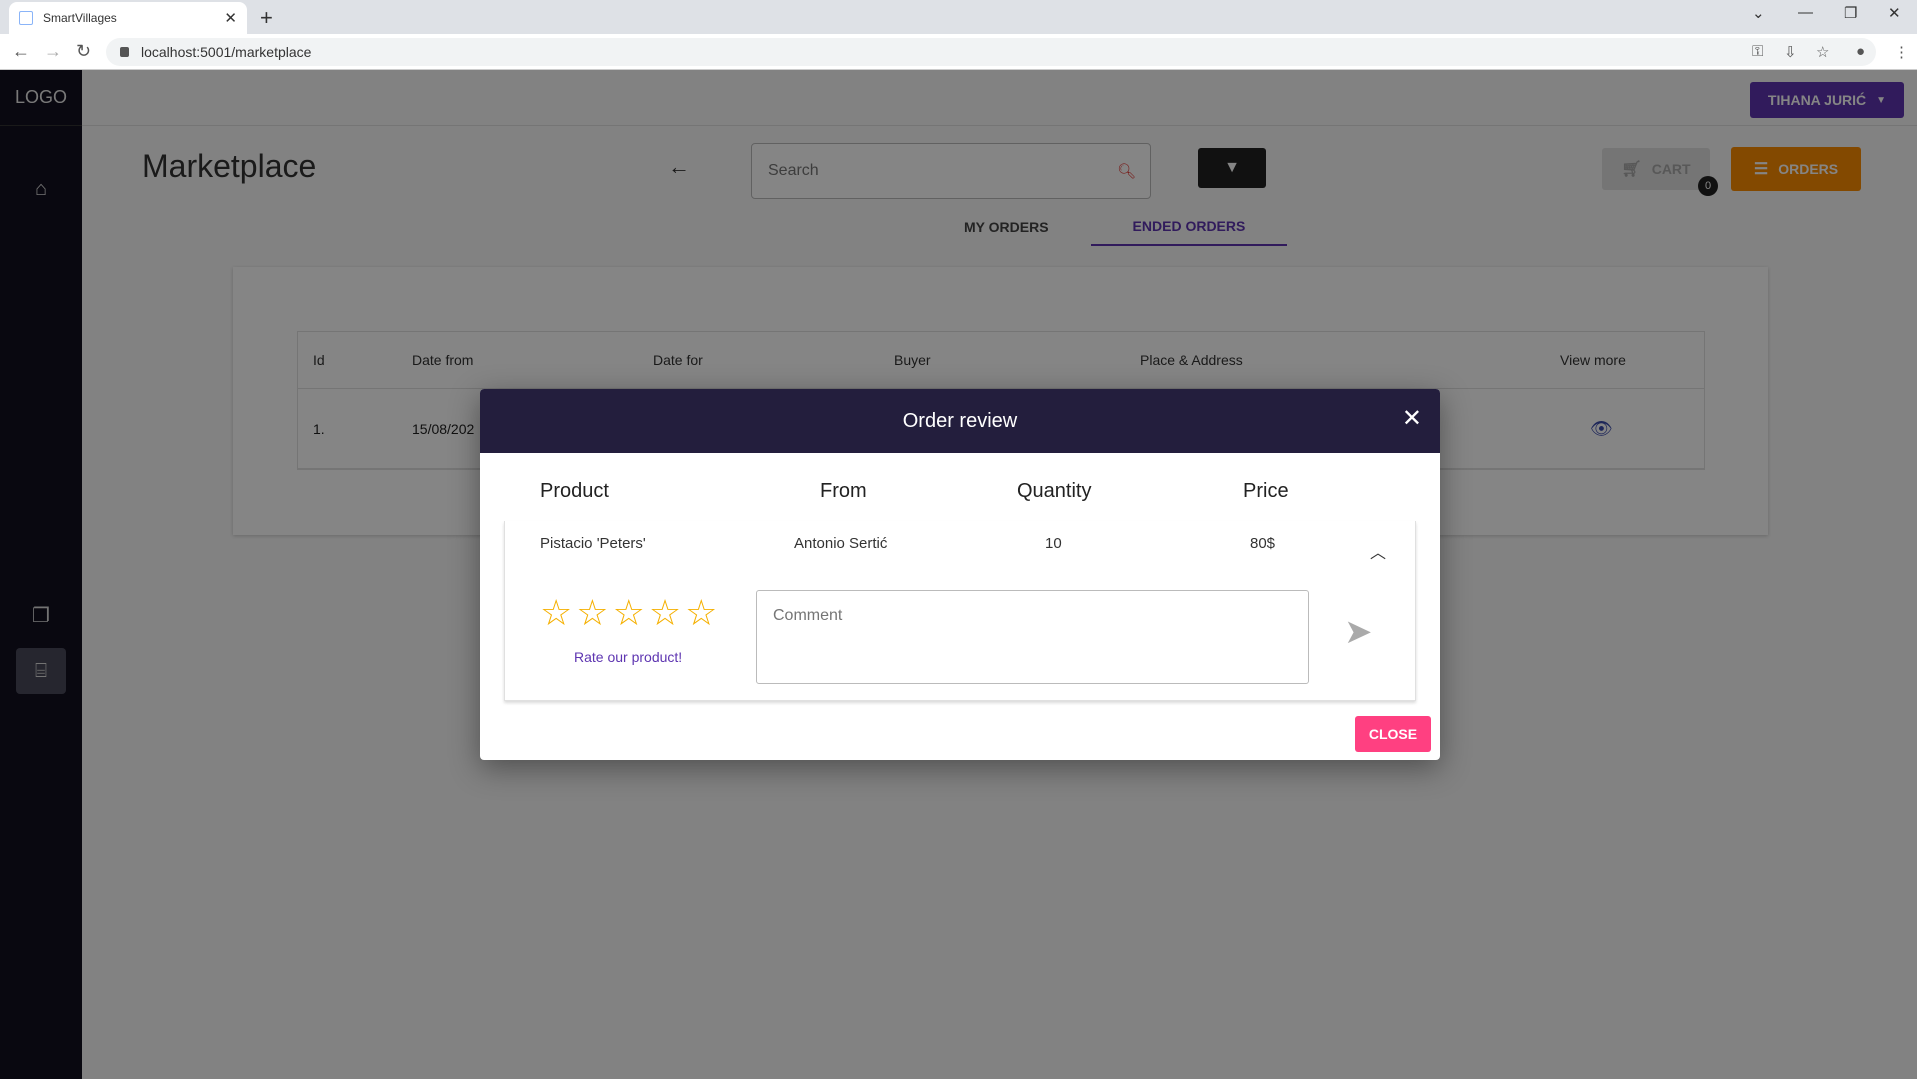 The height and width of the screenshot is (1079, 1917). I want to click on column-header-price: Price, so click(1266, 491).